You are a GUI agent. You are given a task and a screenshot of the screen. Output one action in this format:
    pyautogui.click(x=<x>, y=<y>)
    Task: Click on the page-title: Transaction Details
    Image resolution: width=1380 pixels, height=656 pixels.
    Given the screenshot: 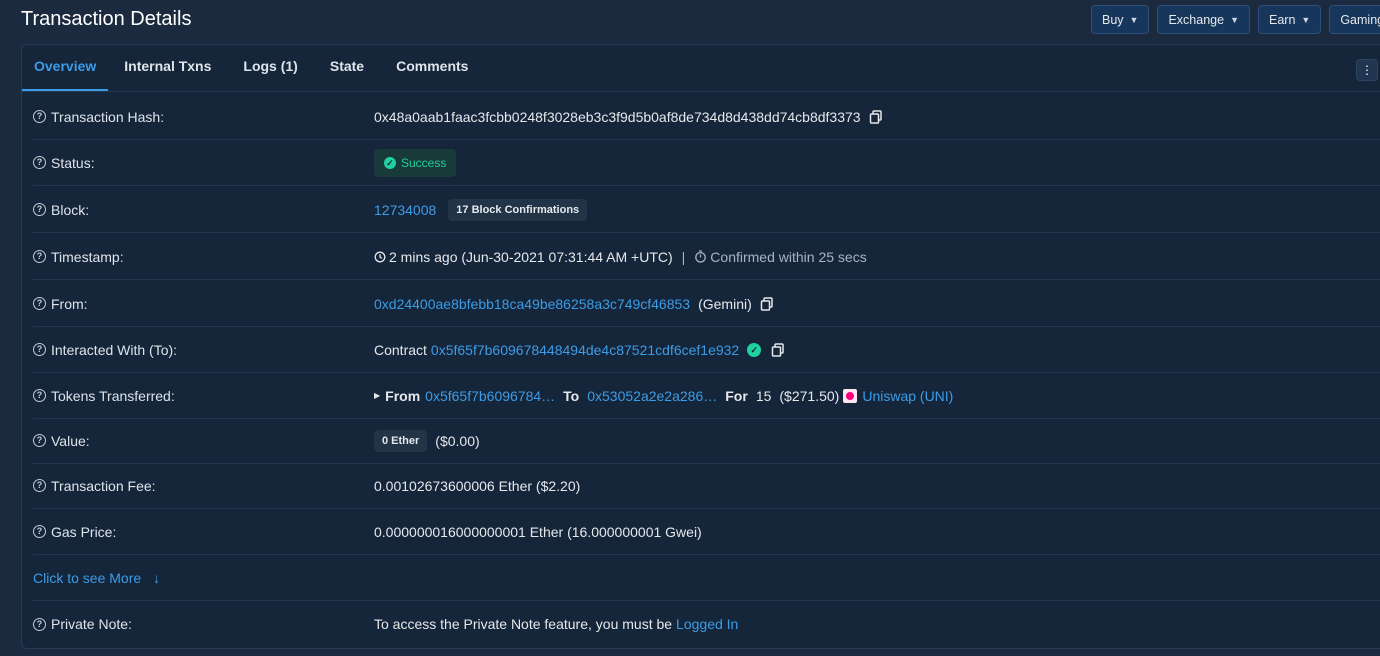 What is the action you would take?
    pyautogui.click(x=106, y=19)
    